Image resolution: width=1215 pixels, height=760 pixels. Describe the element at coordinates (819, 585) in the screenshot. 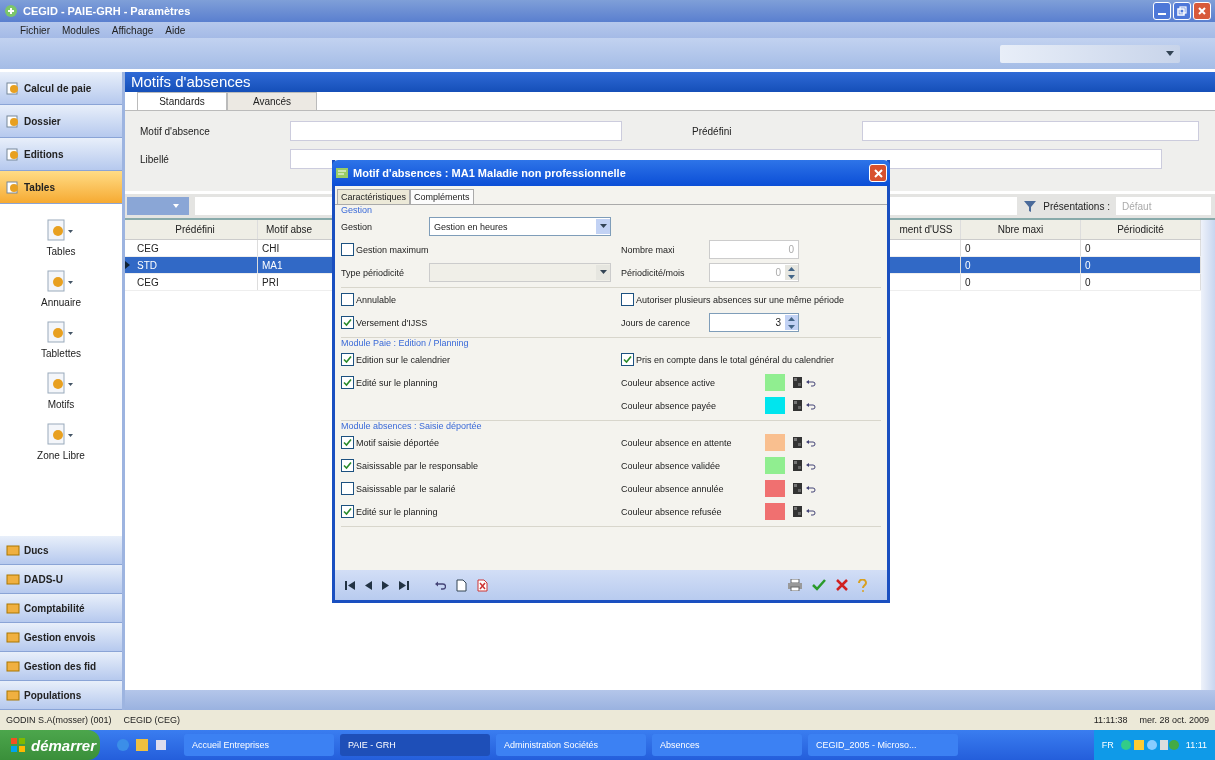

I see `validate-icon` at that location.